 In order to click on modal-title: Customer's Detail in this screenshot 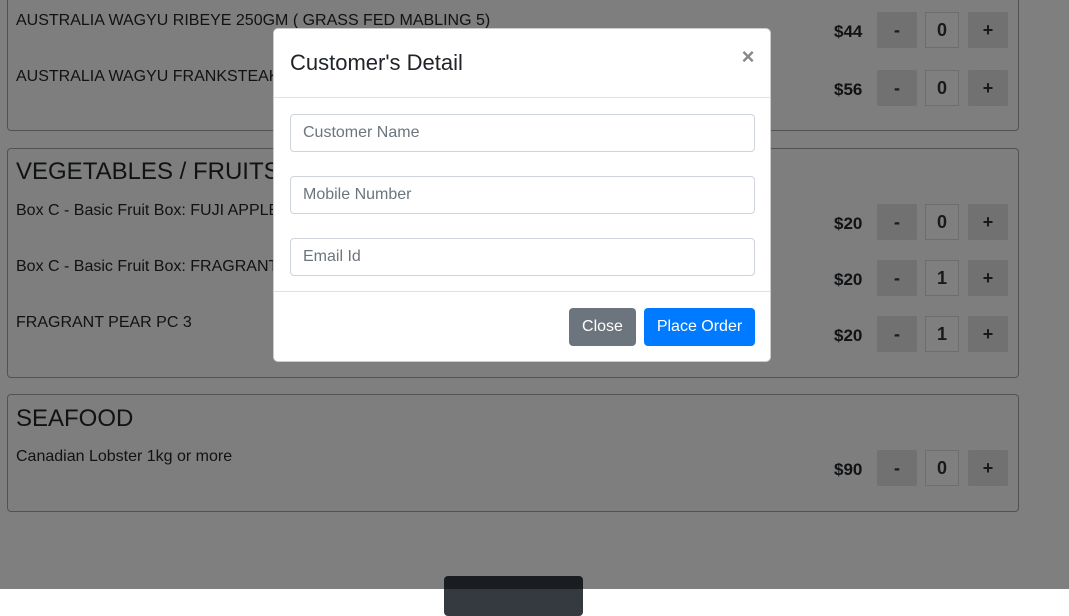, I will do `click(376, 62)`.